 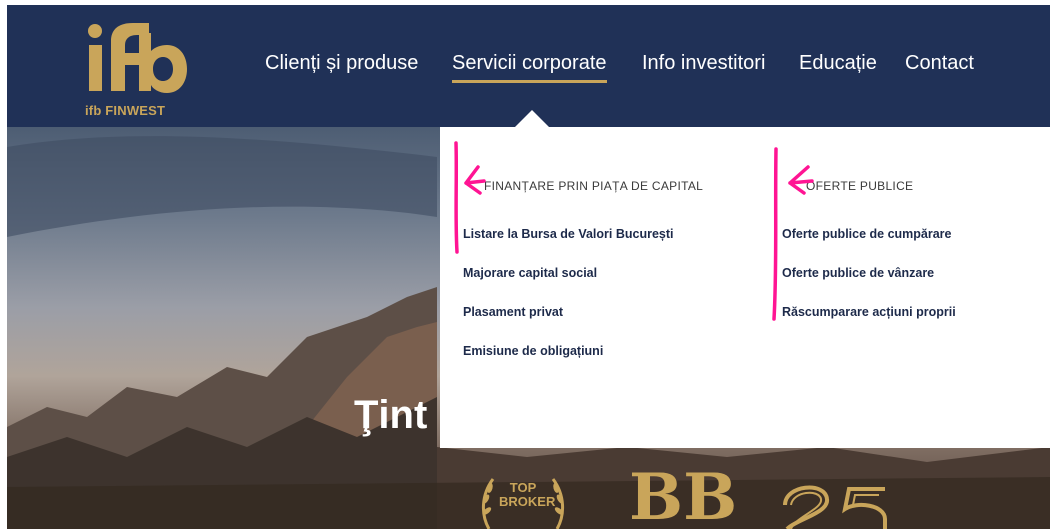 I want to click on anniversary-25-badge, so click(x=837, y=502).